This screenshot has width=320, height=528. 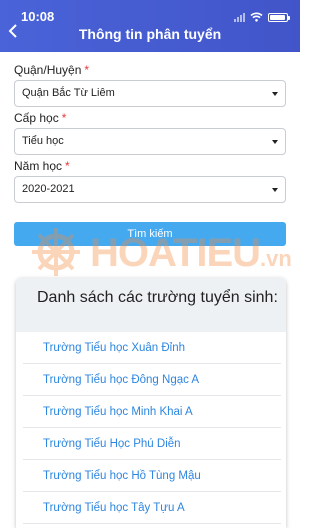 I want to click on school-list-item: Trường Tiểu học Minh Khai A, so click(x=152, y=412).